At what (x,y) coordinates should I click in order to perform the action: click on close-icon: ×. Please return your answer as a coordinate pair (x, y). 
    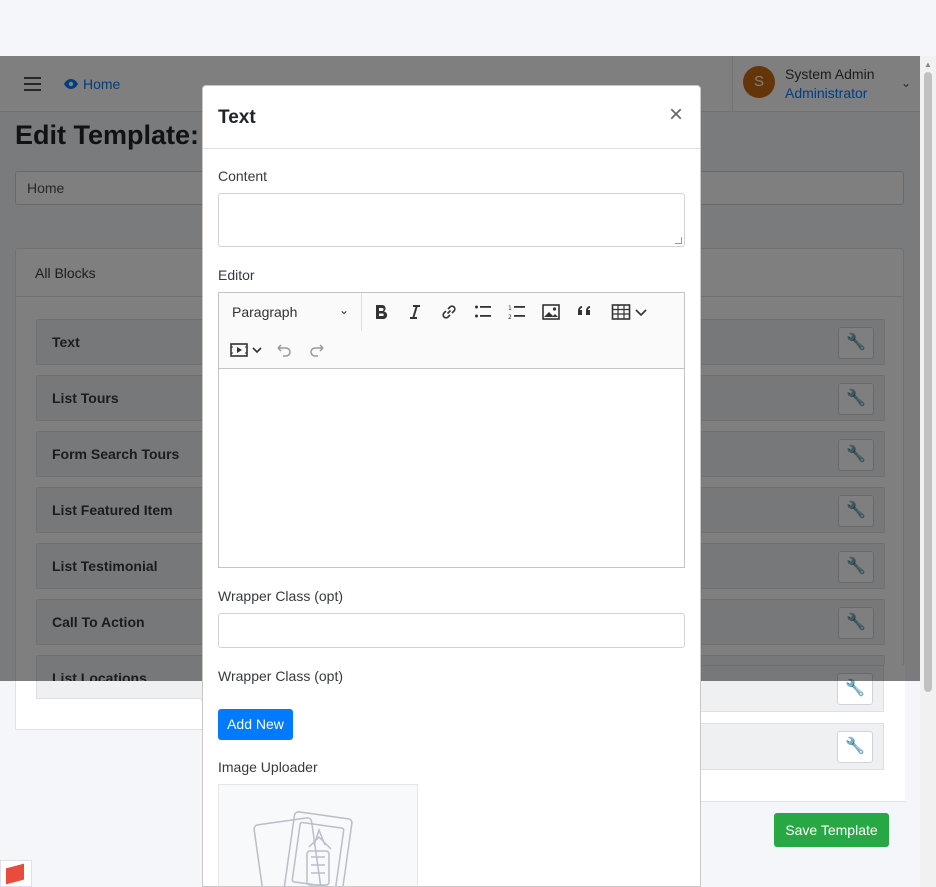
    Looking at the image, I should click on (676, 115).